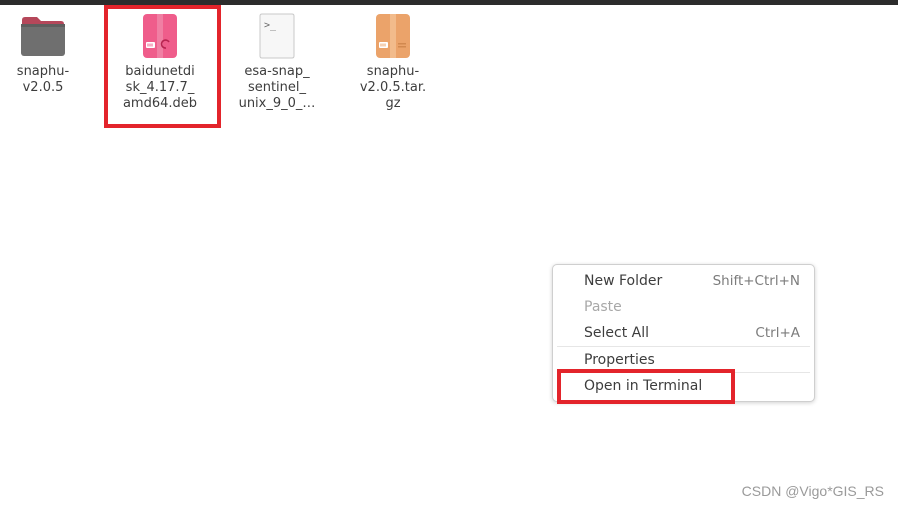  Describe the element at coordinates (393, 62) in the screenshot. I see `file-item-snaphu-archive: snaphu- v2.0.5.tar. gz` at that location.